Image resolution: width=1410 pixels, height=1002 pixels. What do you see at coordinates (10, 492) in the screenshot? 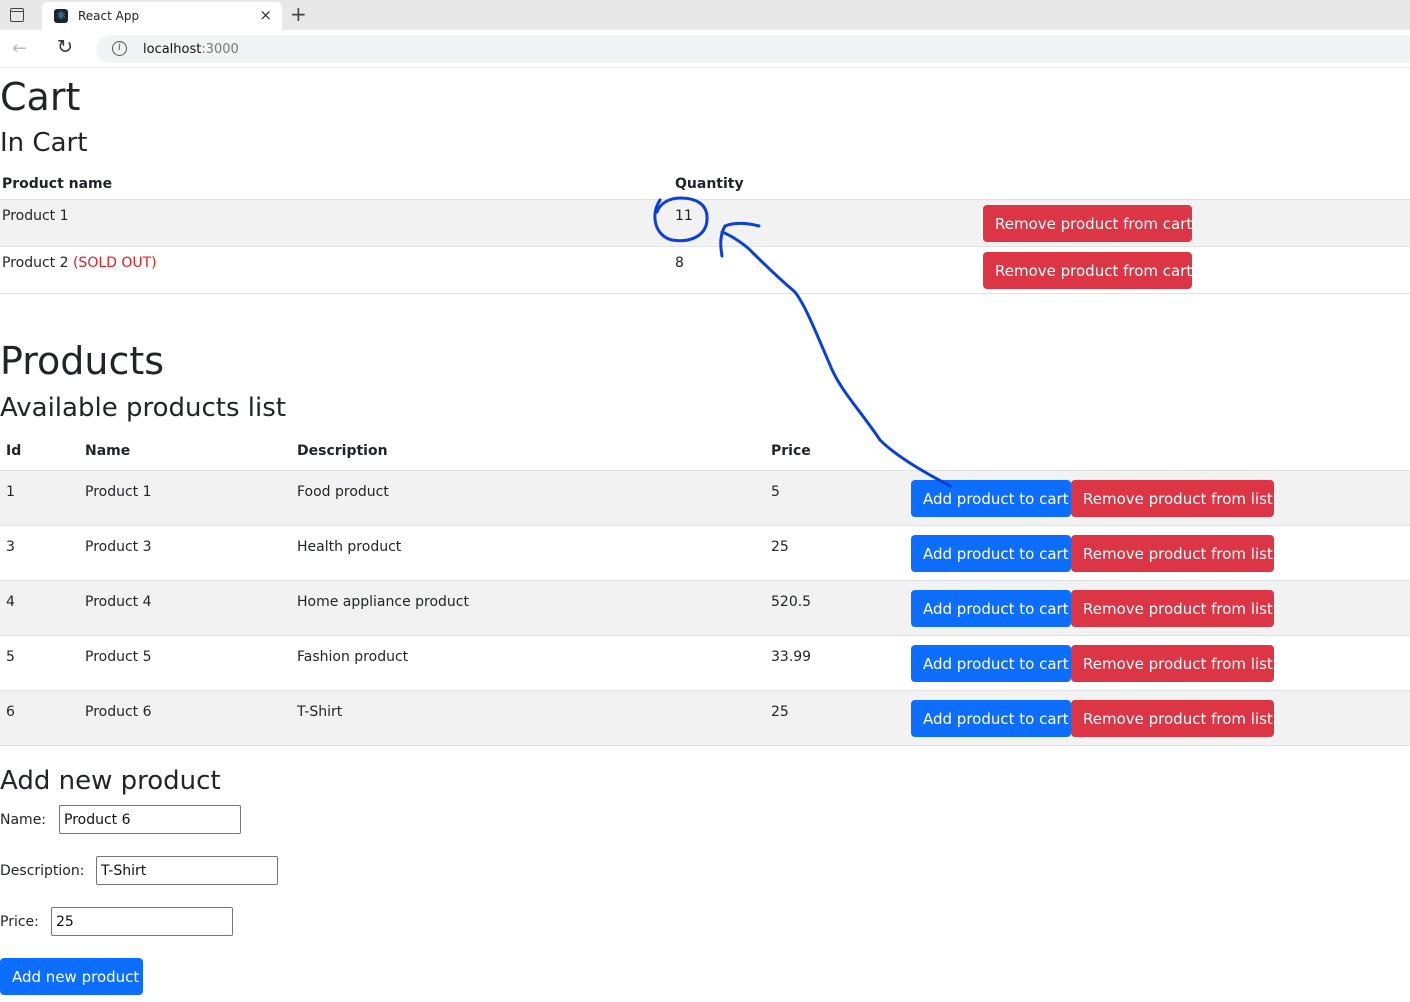
I see `product-id: 1` at bounding box center [10, 492].